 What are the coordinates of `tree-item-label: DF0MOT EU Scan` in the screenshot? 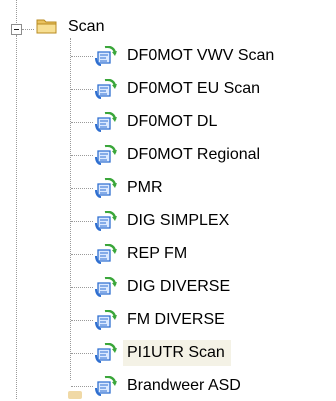 It's located at (194, 88).